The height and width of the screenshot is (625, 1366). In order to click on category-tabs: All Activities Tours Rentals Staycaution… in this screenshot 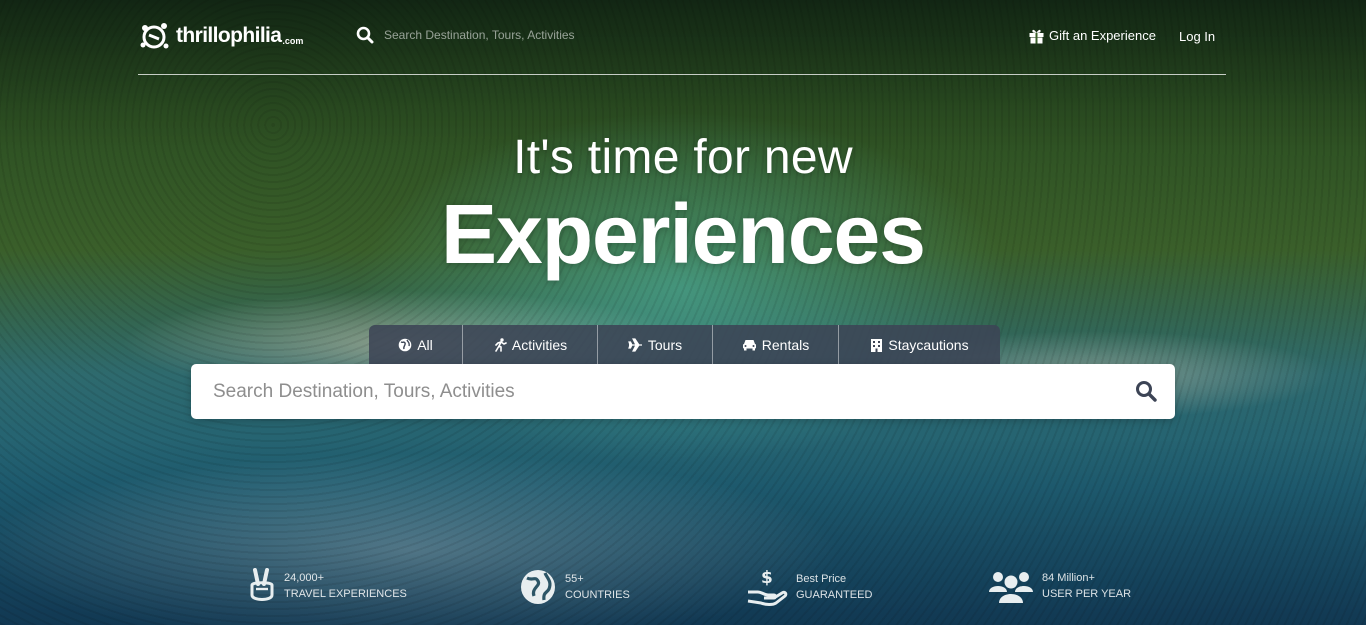, I will do `click(684, 344)`.